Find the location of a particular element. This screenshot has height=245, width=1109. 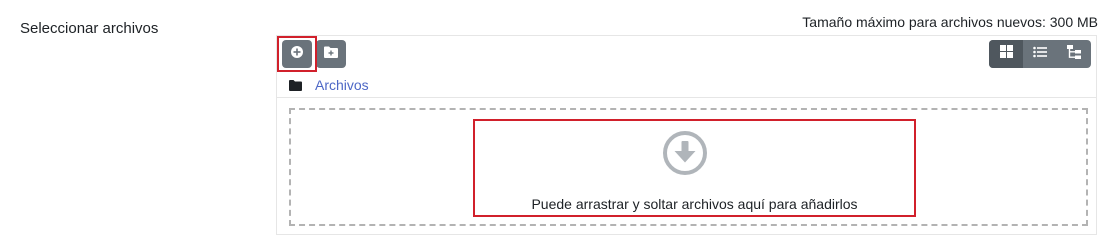

grid-icon is located at coordinates (1006, 53).